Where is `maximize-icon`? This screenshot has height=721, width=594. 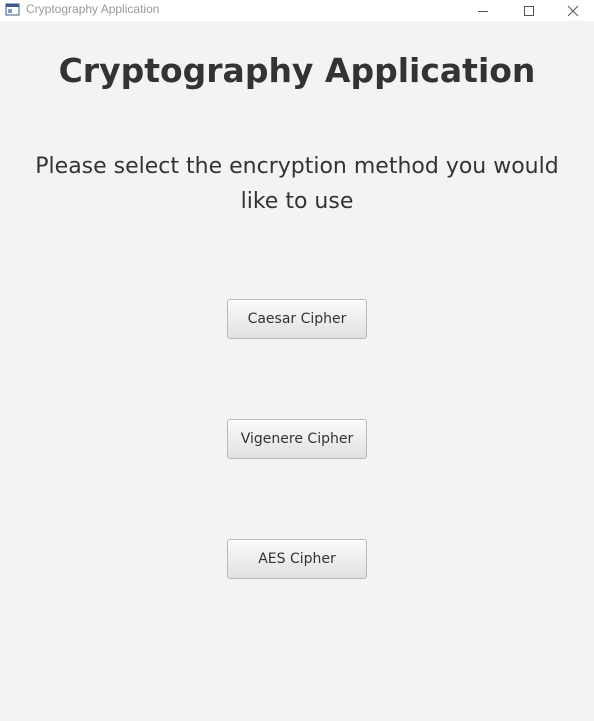 maximize-icon is located at coordinates (529, 10).